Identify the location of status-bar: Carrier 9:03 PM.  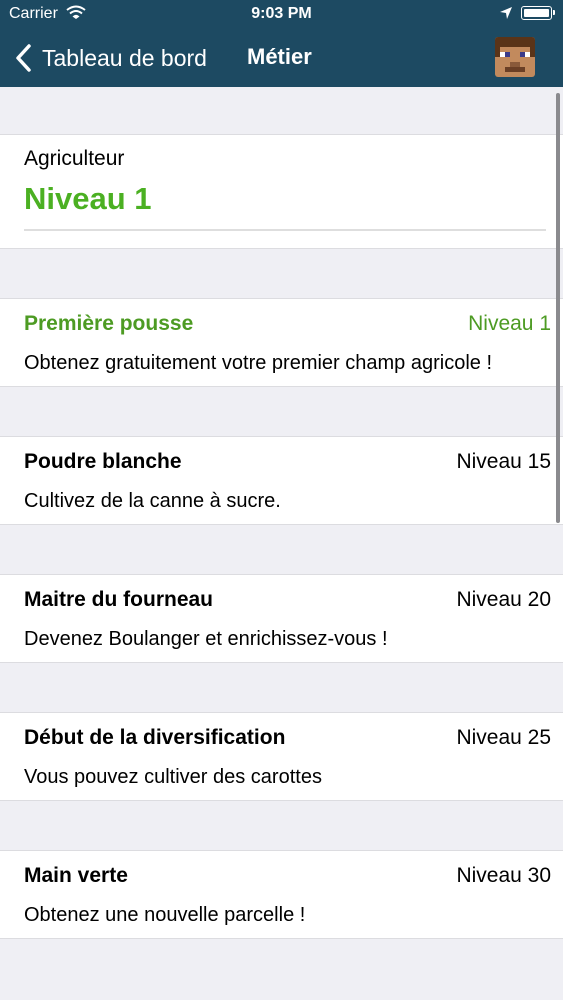
(281, 15).